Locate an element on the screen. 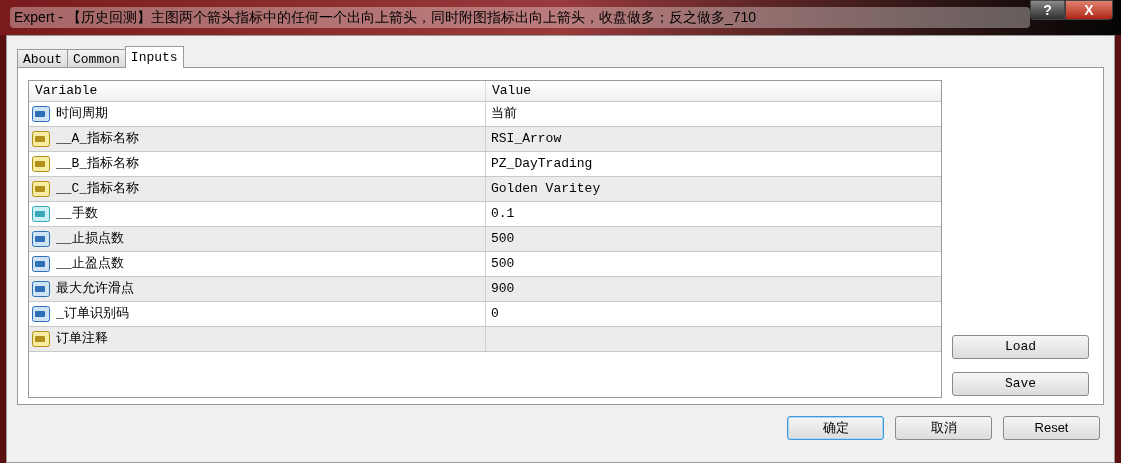 The image size is (1121, 463). variable-name: 最大允许滑点 is located at coordinates (95, 289).